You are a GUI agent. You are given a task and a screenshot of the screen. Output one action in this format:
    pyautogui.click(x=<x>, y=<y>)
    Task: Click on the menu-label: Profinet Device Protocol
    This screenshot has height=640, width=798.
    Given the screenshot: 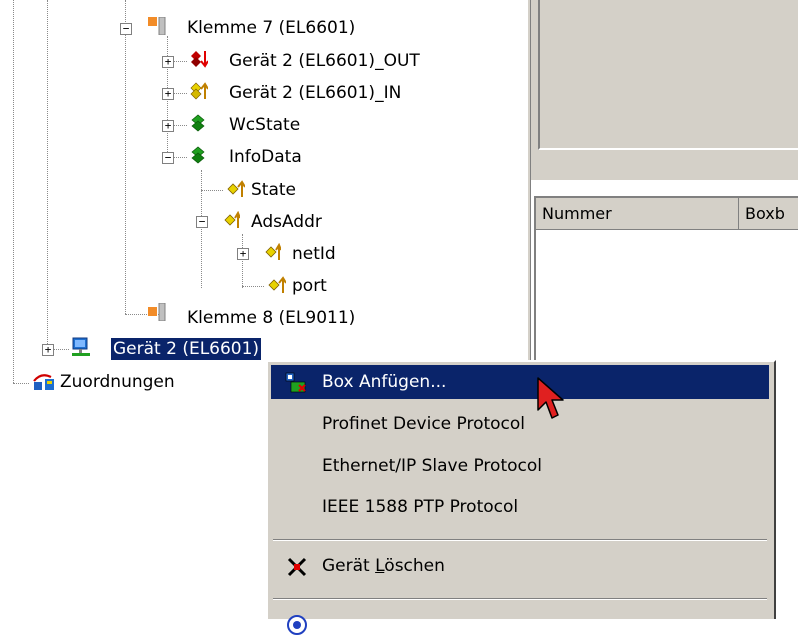 What is the action you would take?
    pyautogui.click(x=424, y=424)
    